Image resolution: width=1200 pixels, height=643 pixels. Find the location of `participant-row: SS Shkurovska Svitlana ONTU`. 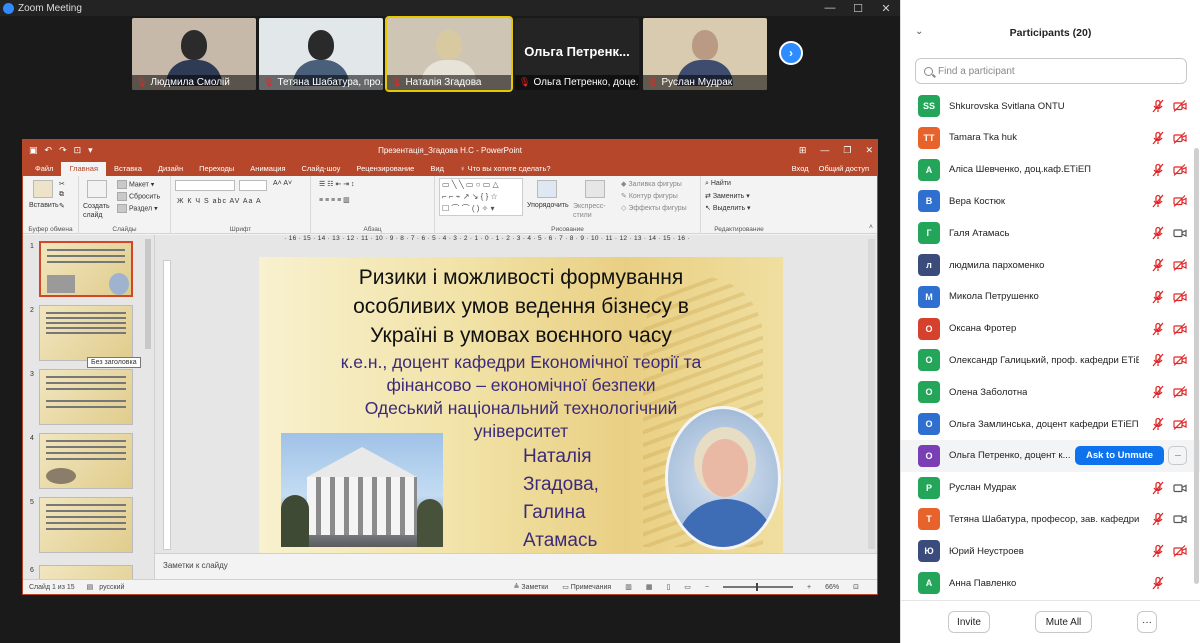

participant-row: SS Shkurovska Svitlana ONTU is located at coordinates (1050, 106).